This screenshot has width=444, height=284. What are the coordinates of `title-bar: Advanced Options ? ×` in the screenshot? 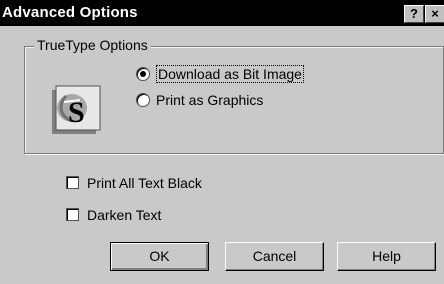 It's located at (222, 13).